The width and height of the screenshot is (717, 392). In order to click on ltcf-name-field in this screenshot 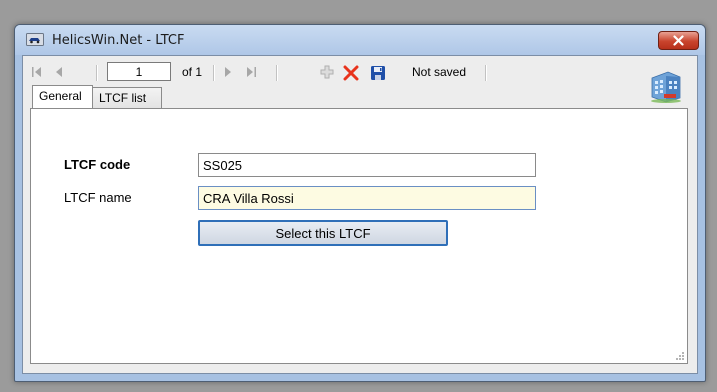, I will do `click(367, 198)`.